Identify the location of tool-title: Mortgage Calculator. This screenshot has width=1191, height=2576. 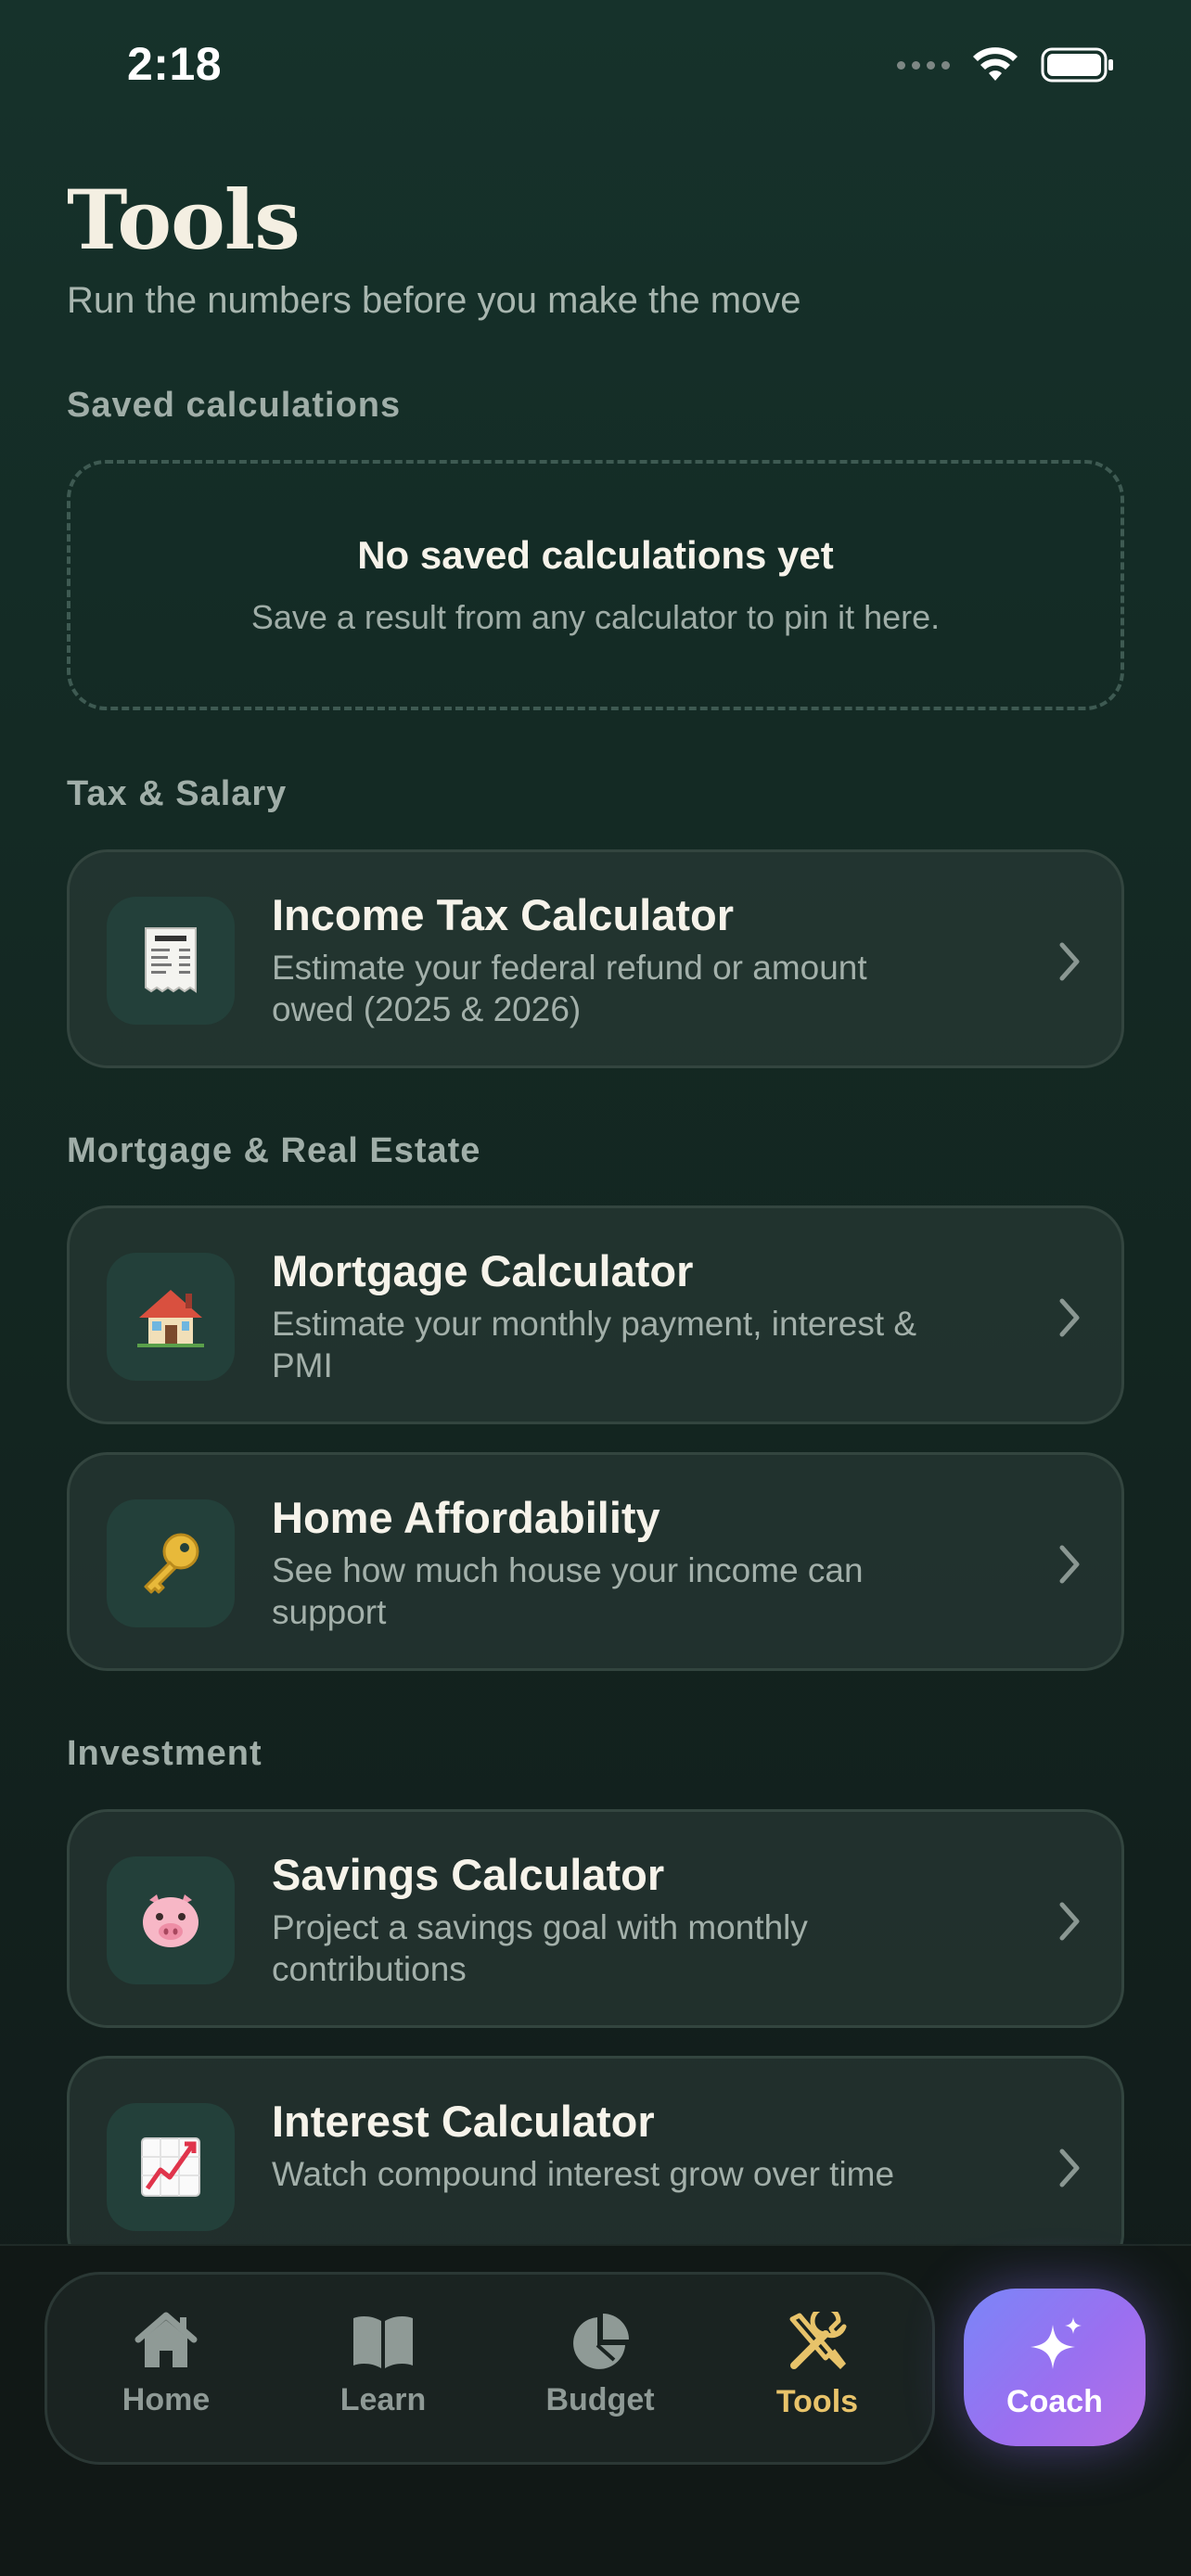
(483, 1270).